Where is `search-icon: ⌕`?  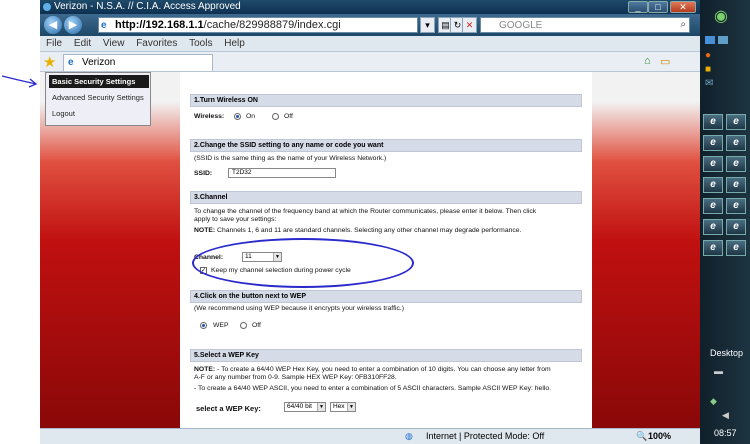 search-icon: ⌕ is located at coordinates (683, 24).